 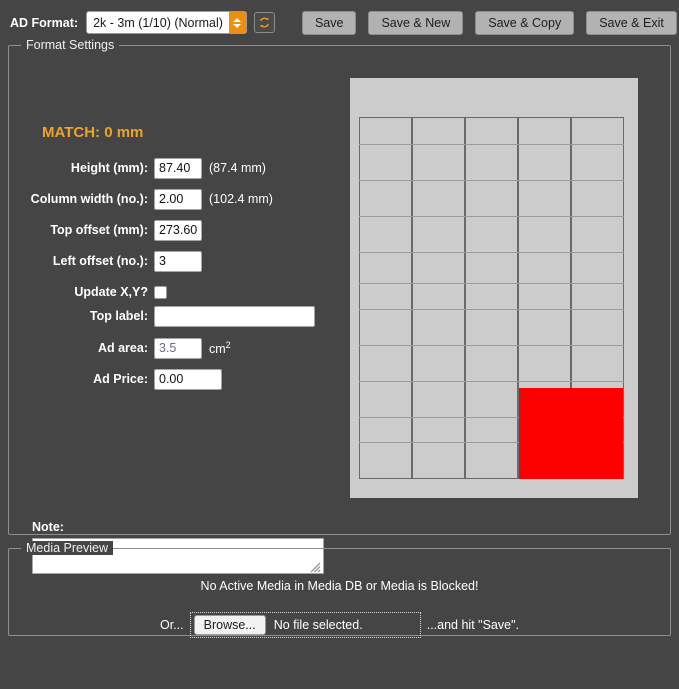 I want to click on ad-price-label: Ad Price:, so click(x=120, y=379).